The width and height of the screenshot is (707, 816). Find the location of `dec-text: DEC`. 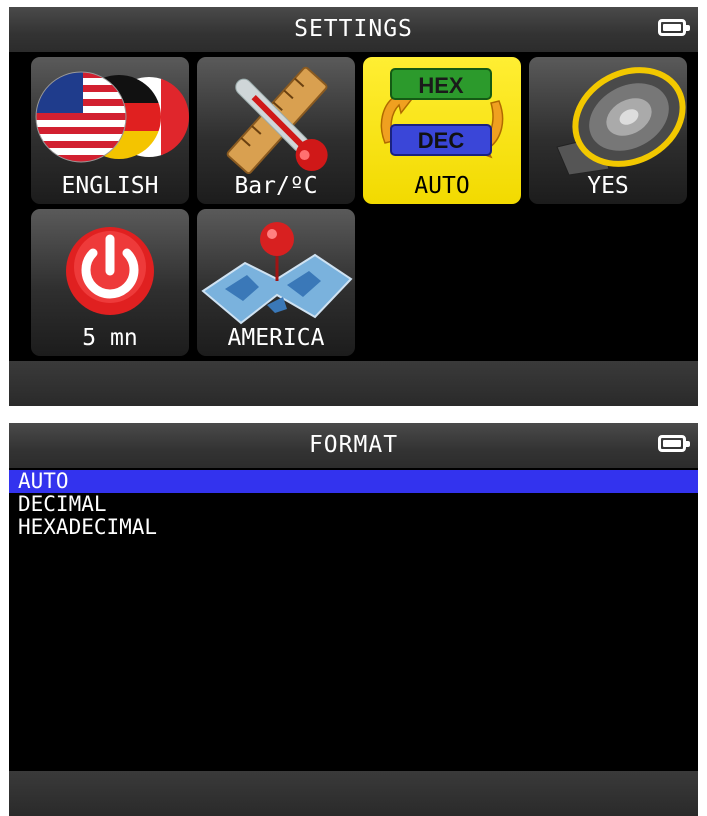

dec-text: DEC is located at coordinates (441, 140).